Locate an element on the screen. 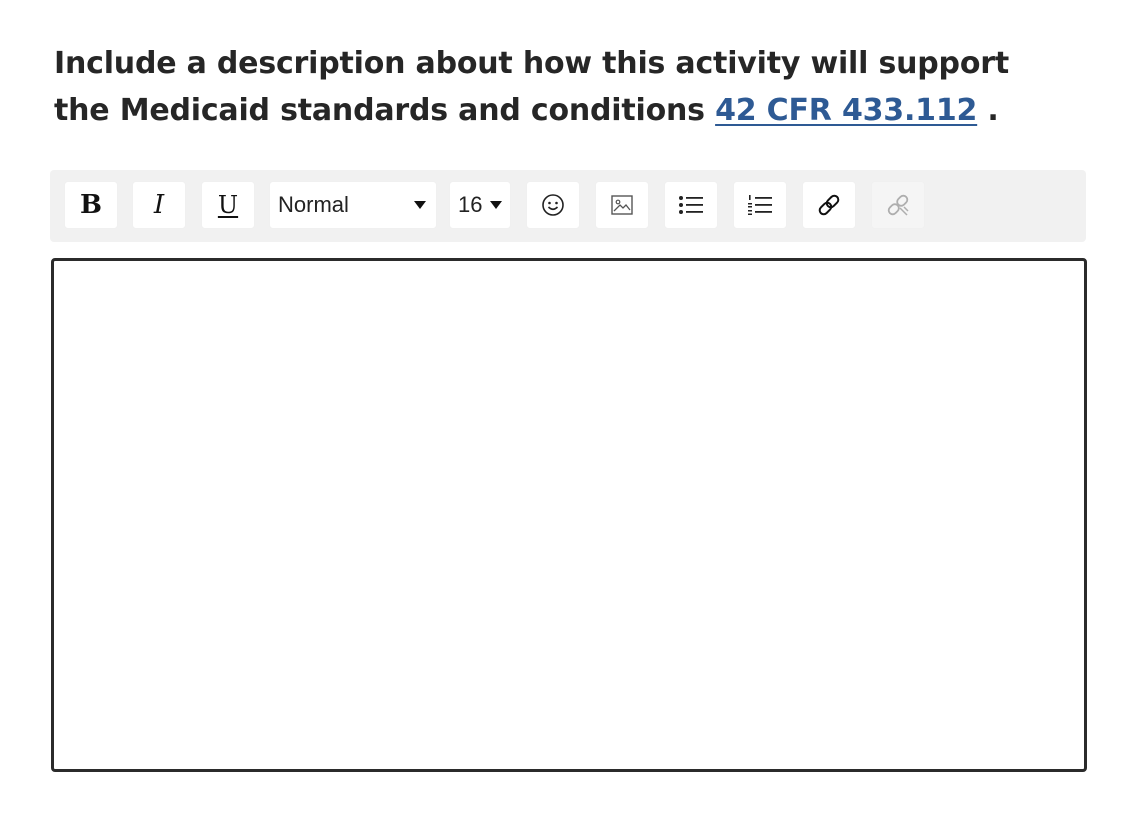 The height and width of the screenshot is (822, 1144). regulation-link: 42 CFR 433.112 is located at coordinates (846, 110).